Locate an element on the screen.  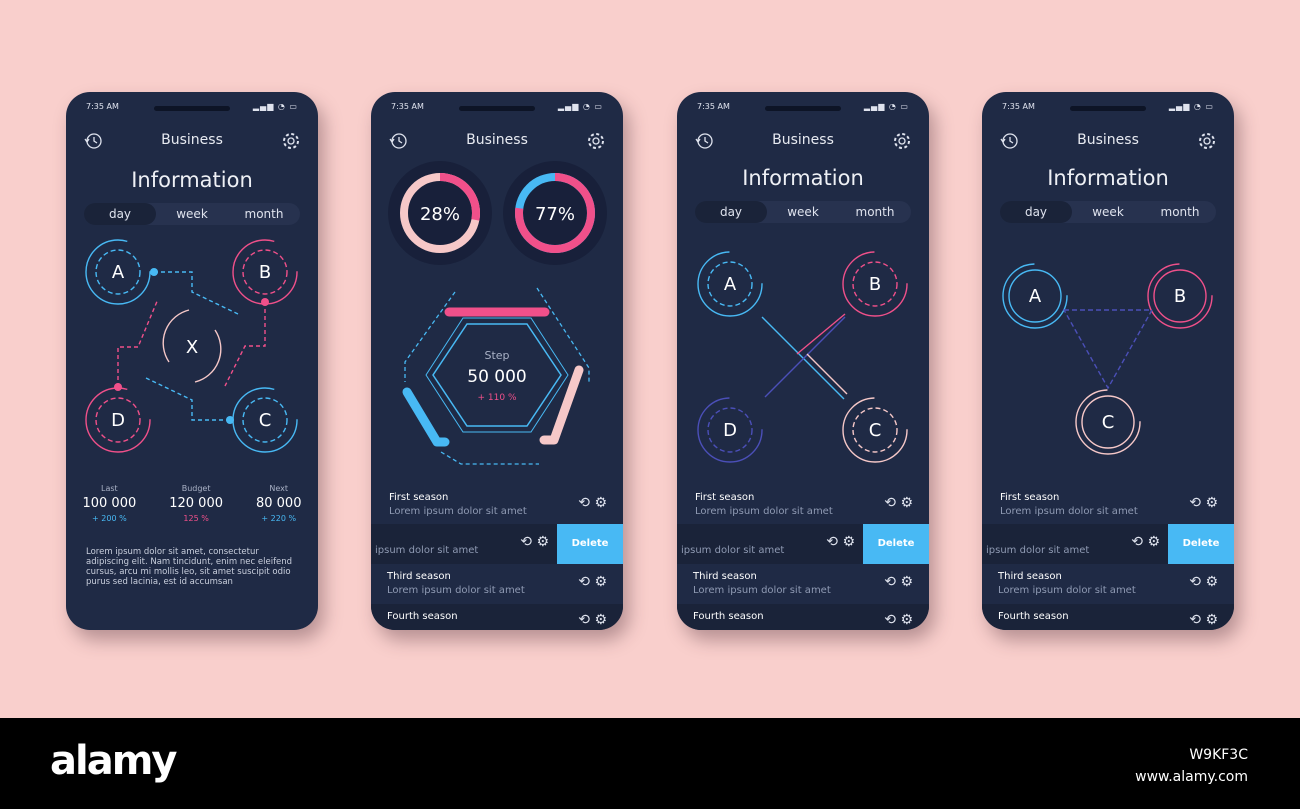
stat-value: 80 000 is located at coordinates (278, 503).